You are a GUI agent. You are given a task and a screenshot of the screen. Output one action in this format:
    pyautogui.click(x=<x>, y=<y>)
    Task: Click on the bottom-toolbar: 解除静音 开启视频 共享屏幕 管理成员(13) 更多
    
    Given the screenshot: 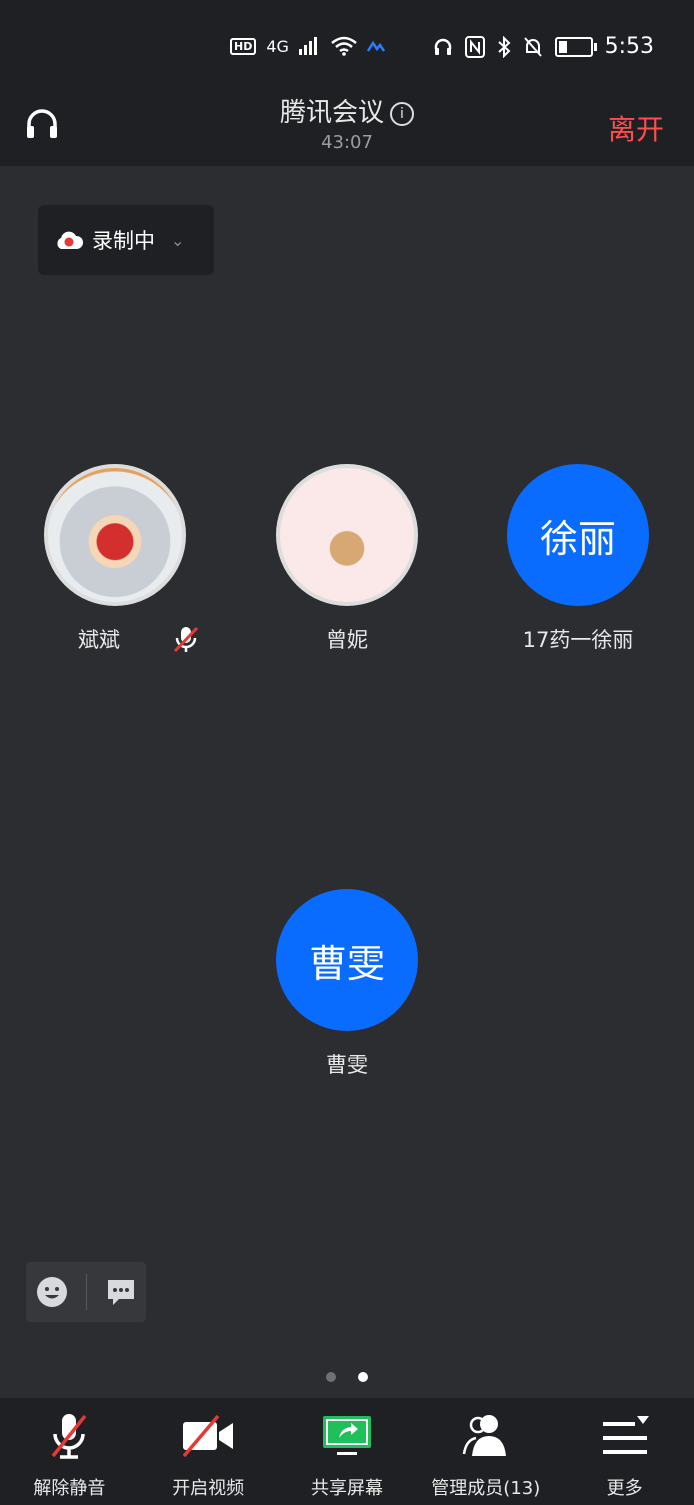 What is the action you would take?
    pyautogui.click(x=347, y=1451)
    